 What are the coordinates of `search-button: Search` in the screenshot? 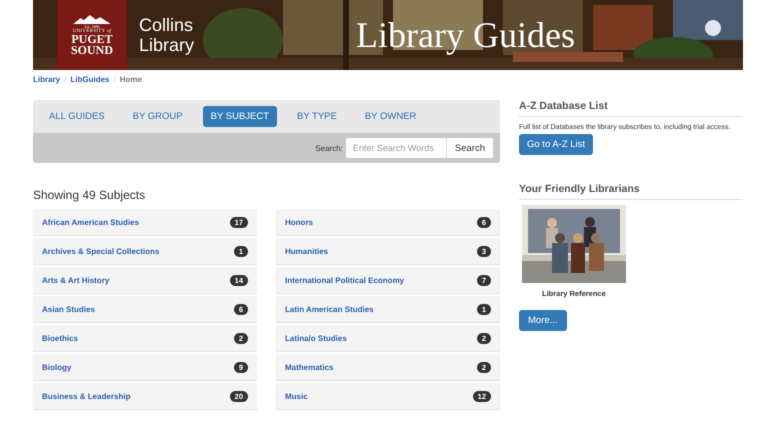 It's located at (469, 148).